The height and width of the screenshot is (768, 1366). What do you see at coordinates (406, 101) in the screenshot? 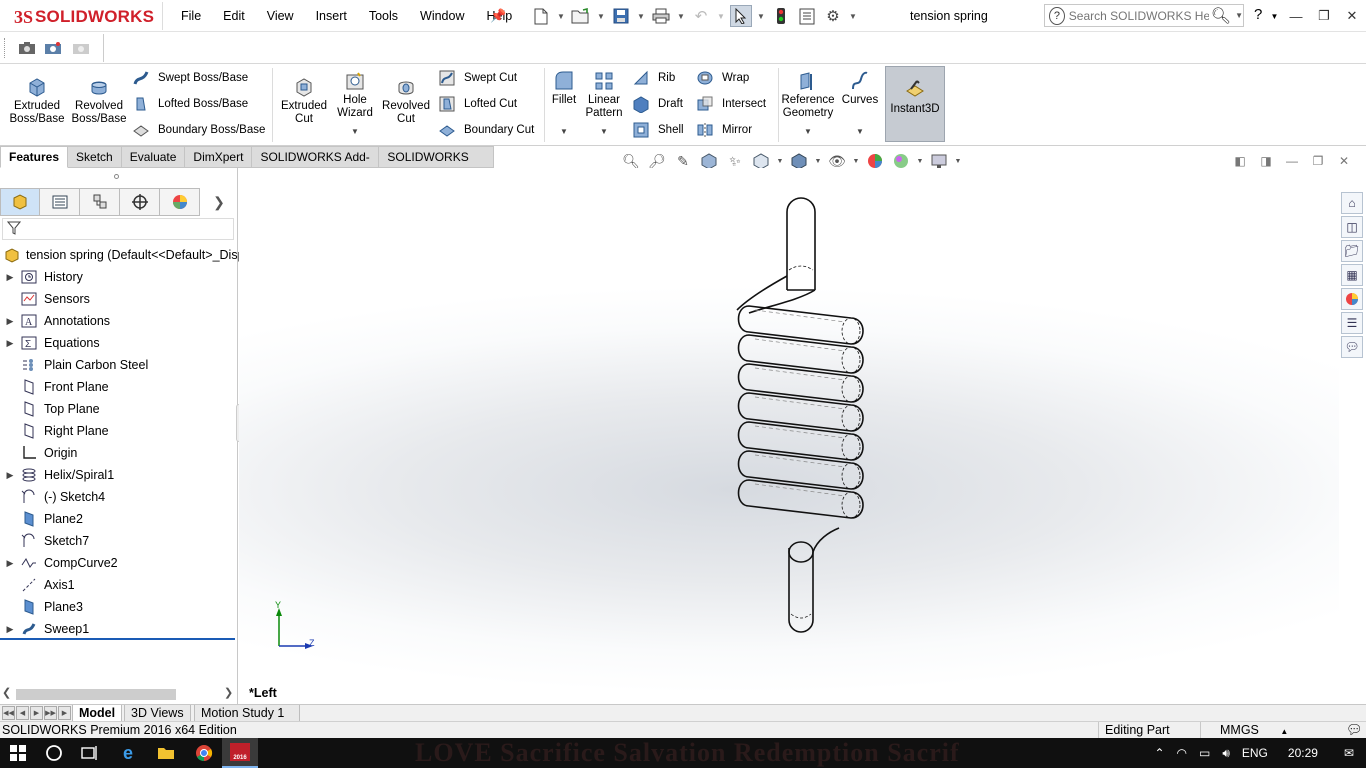
I see `revolved-cut-button: Revolved Cut` at bounding box center [406, 101].